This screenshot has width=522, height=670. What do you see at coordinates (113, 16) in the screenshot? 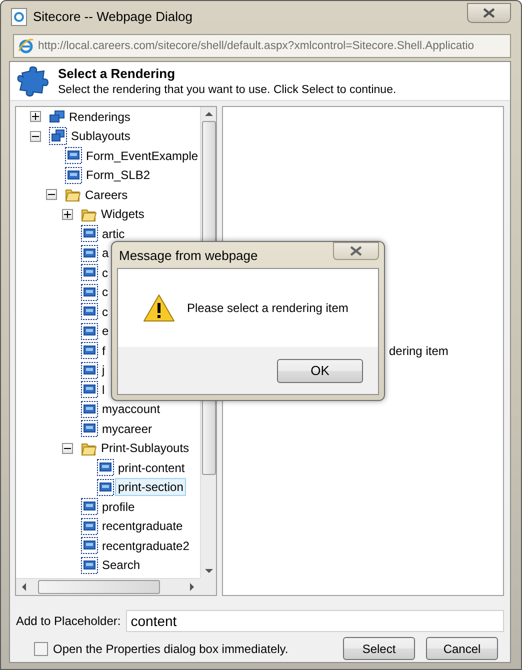
I see `window-title: Sitecore -- Webpage Dialog` at bounding box center [113, 16].